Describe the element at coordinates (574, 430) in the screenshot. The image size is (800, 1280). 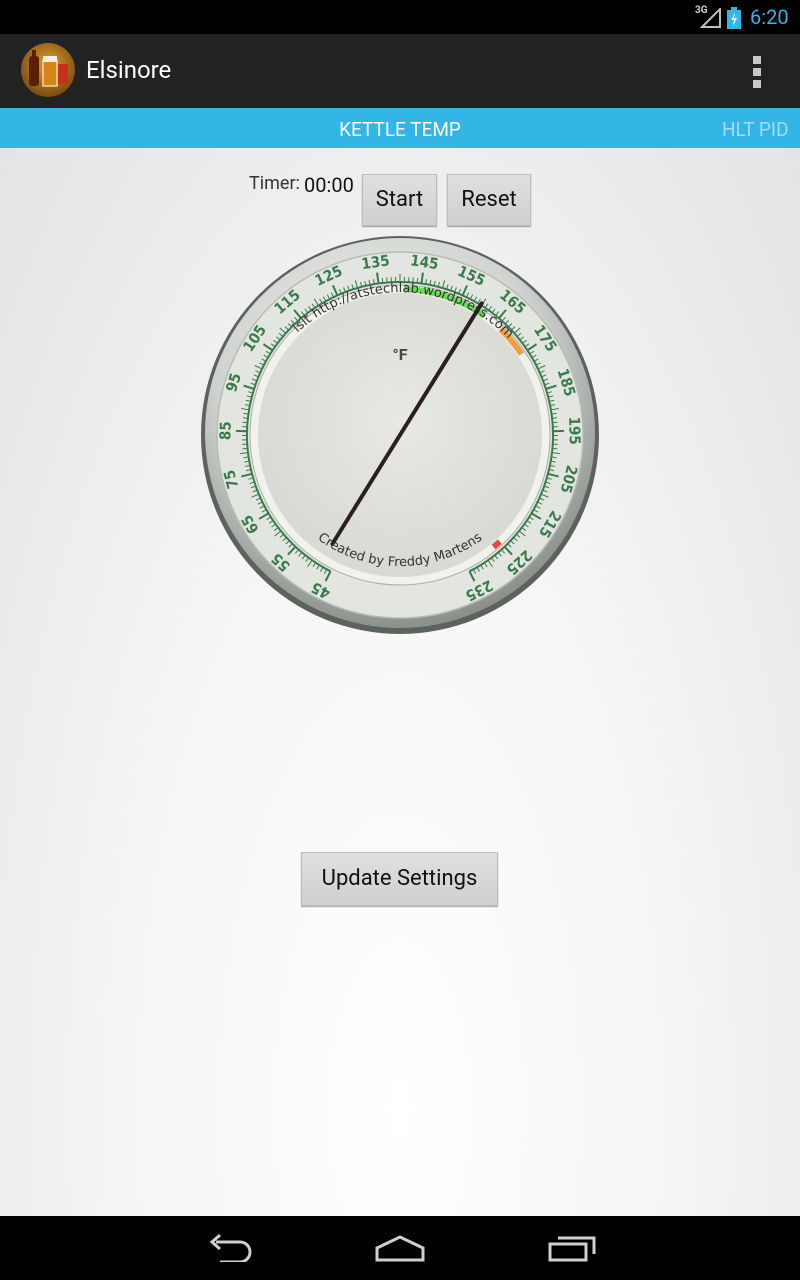
I see `gauge-scale-label: 195` at that location.